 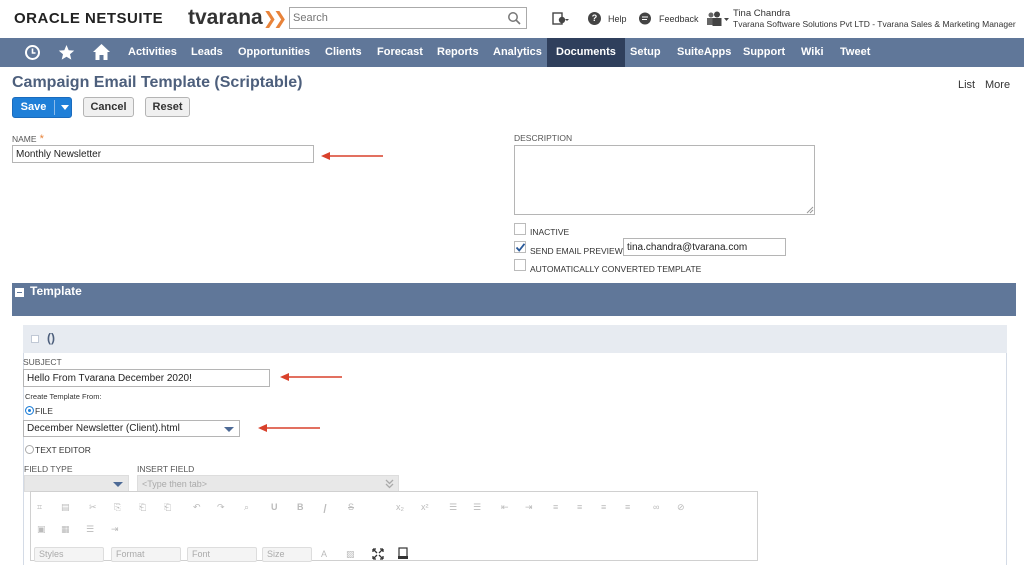 What do you see at coordinates (645, 52) in the screenshot?
I see `nav-setup: Setup` at bounding box center [645, 52].